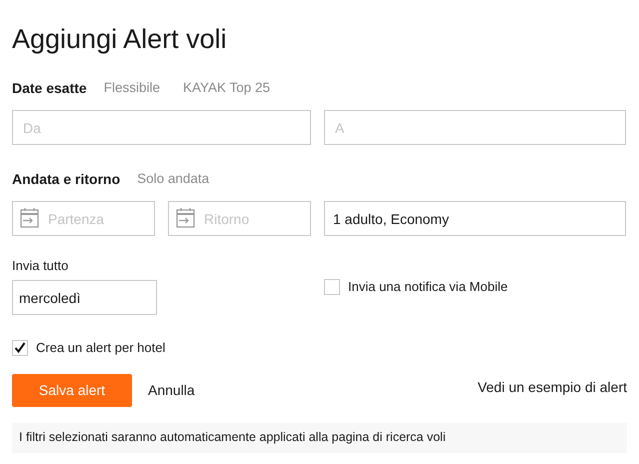 The width and height of the screenshot is (639, 464). Describe the element at coordinates (120, 39) in the screenshot. I see `page-title: Aggiungi Alert voli` at that location.